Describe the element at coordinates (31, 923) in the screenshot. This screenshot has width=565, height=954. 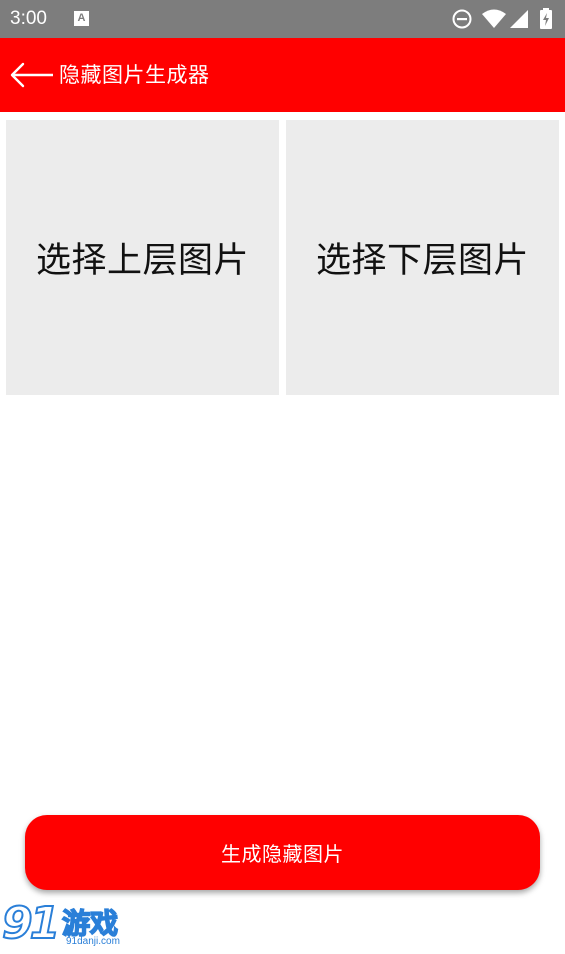
I see `watermark-number: 91` at that location.